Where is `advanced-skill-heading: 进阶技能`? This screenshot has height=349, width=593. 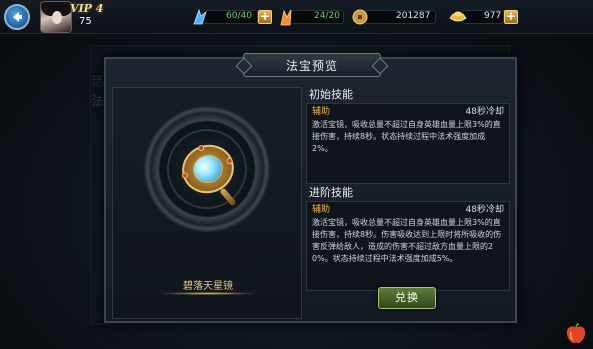
advanced-skill-heading: 进阶技能 is located at coordinates (331, 192).